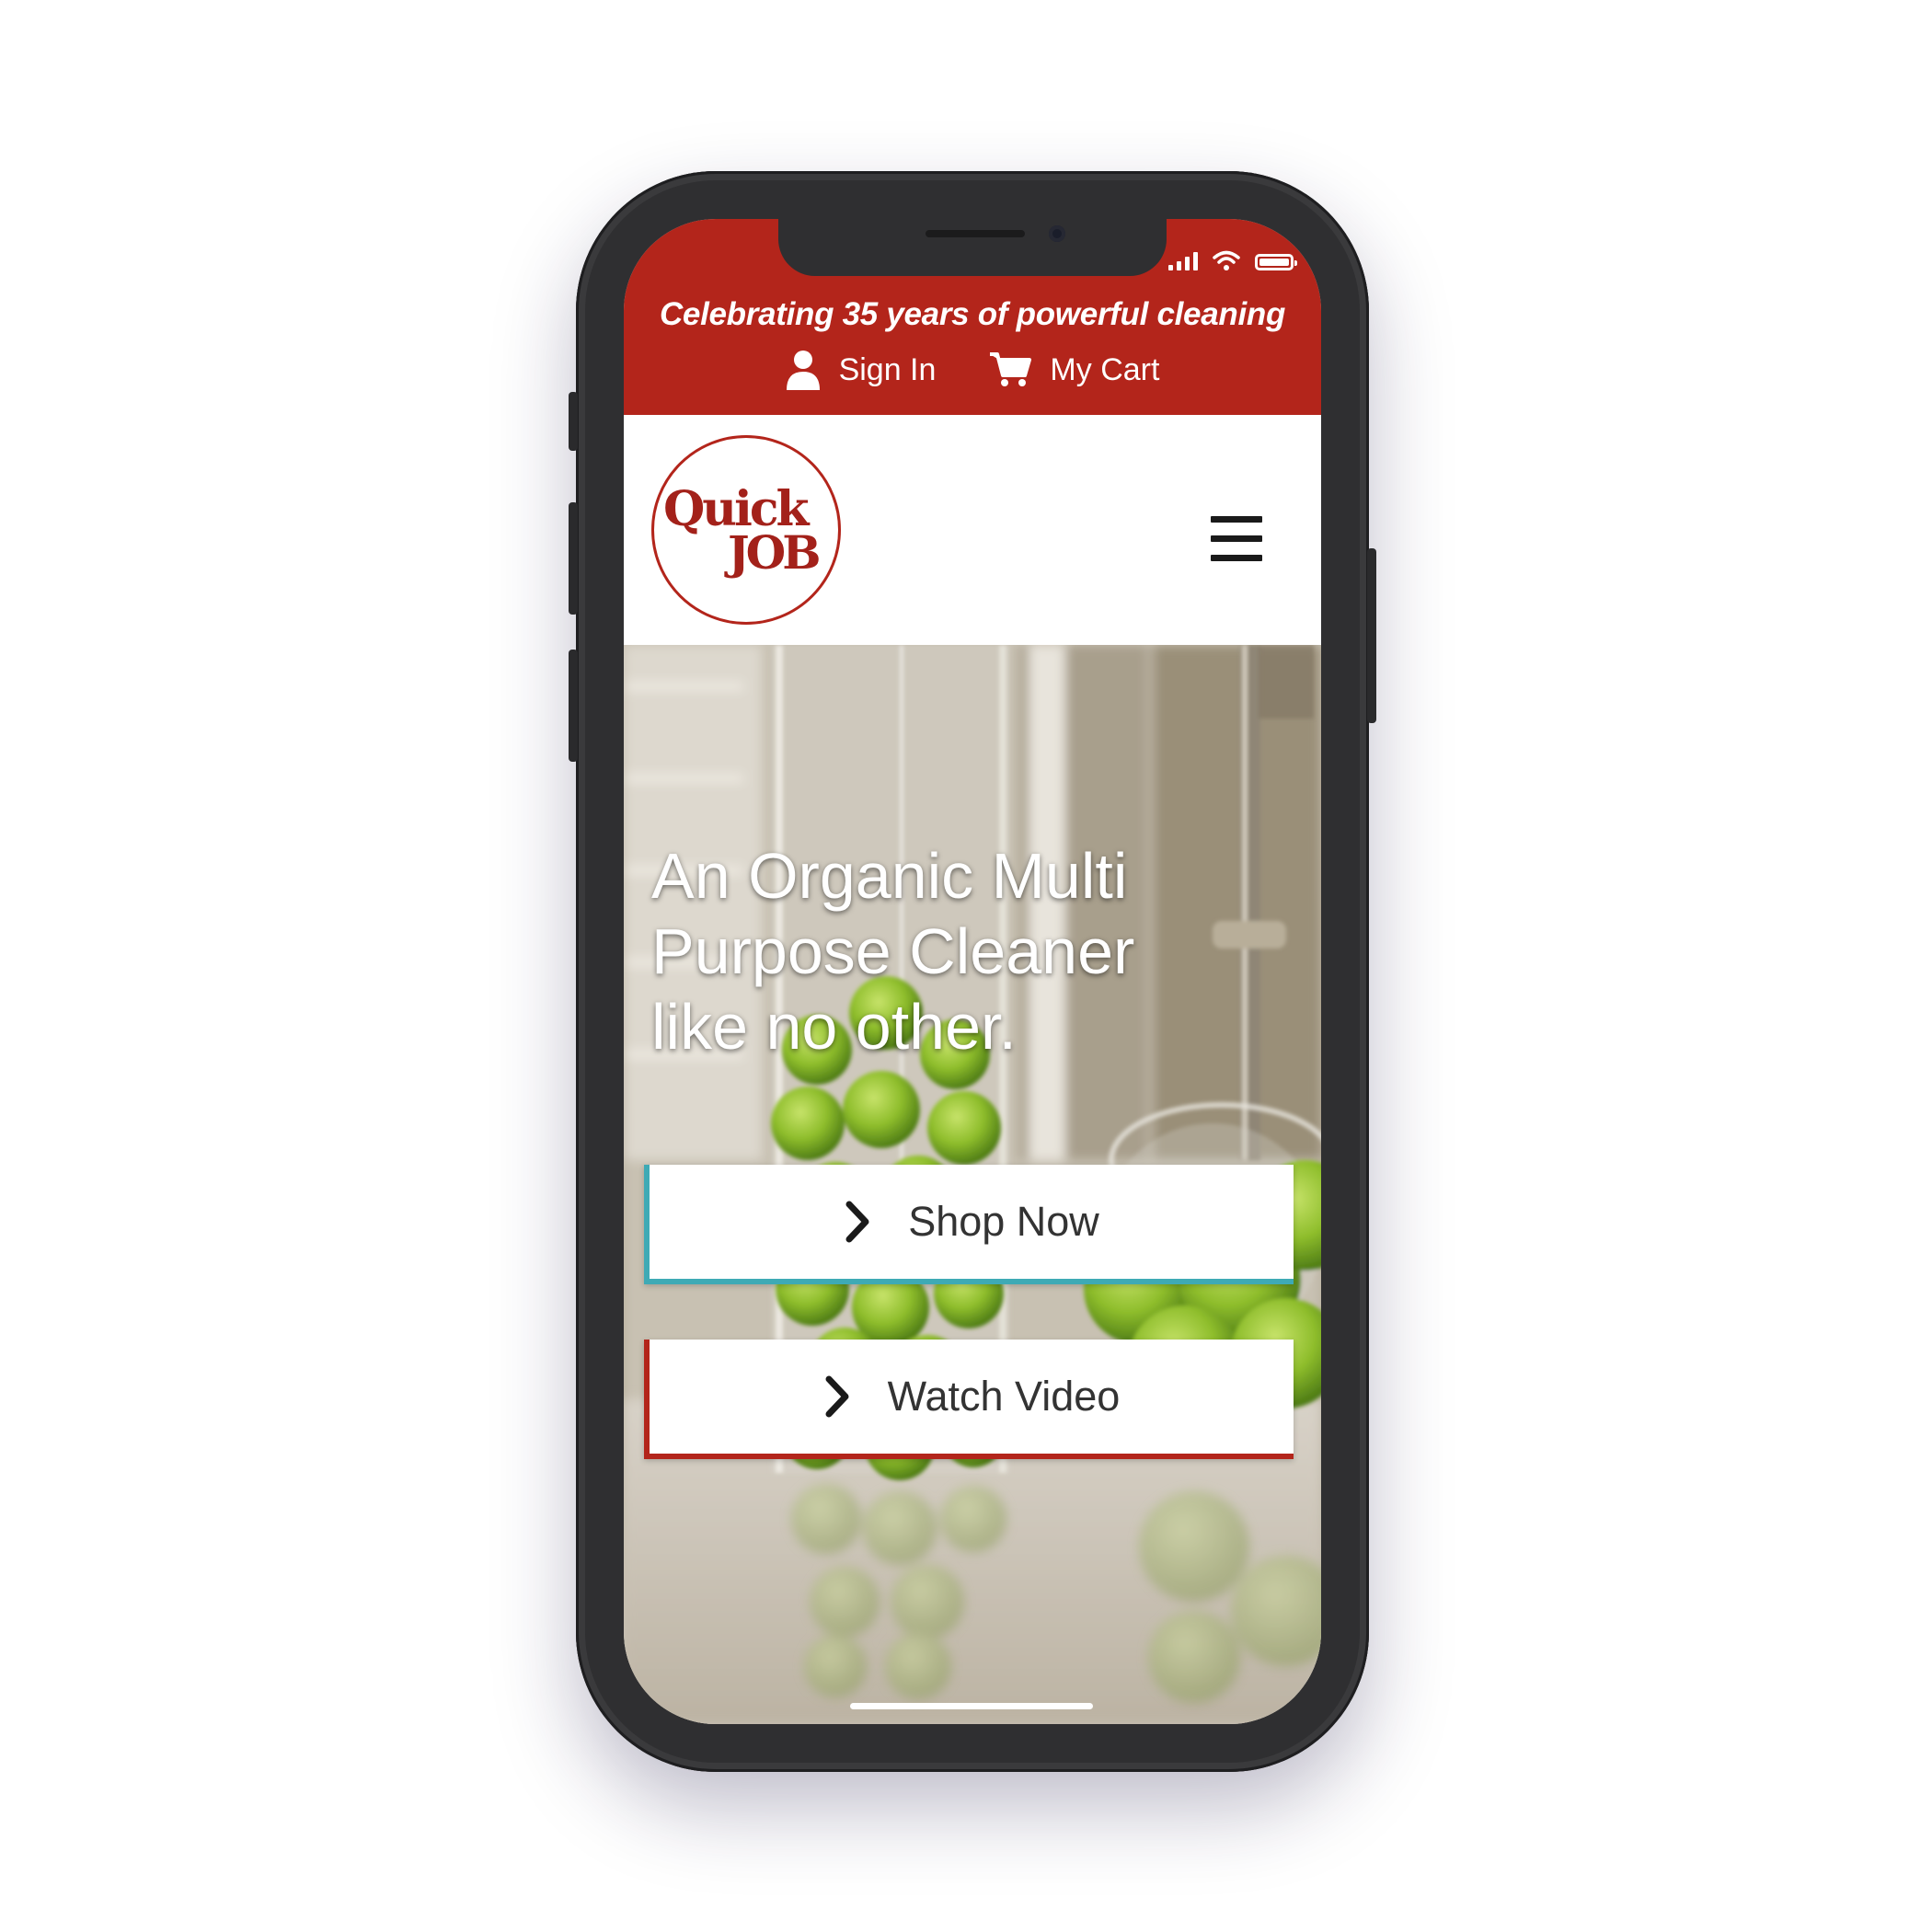 The width and height of the screenshot is (1932, 1932). I want to click on volume-down-button, so click(573, 706).